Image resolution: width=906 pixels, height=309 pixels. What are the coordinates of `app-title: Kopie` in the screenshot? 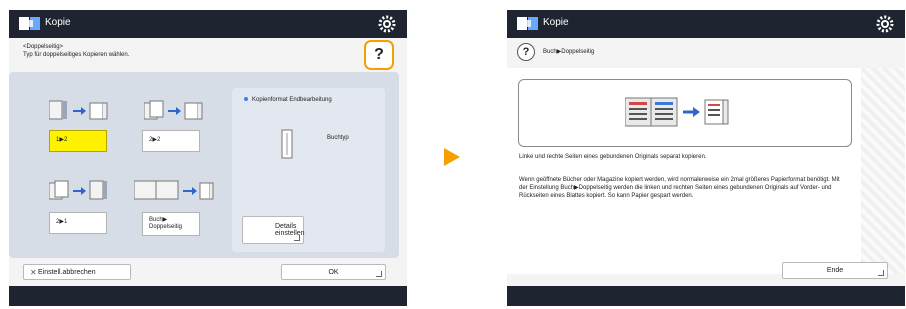 It's located at (58, 22).